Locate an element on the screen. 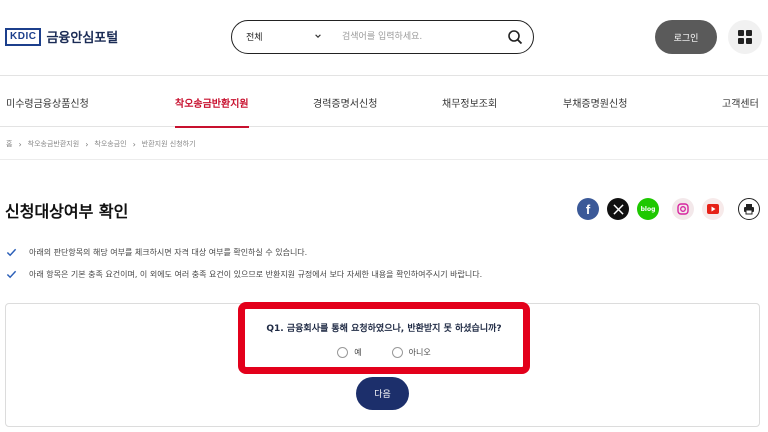 Image resolution: width=768 pixels, height=432 pixels. instagram-glyph is located at coordinates (683, 209).